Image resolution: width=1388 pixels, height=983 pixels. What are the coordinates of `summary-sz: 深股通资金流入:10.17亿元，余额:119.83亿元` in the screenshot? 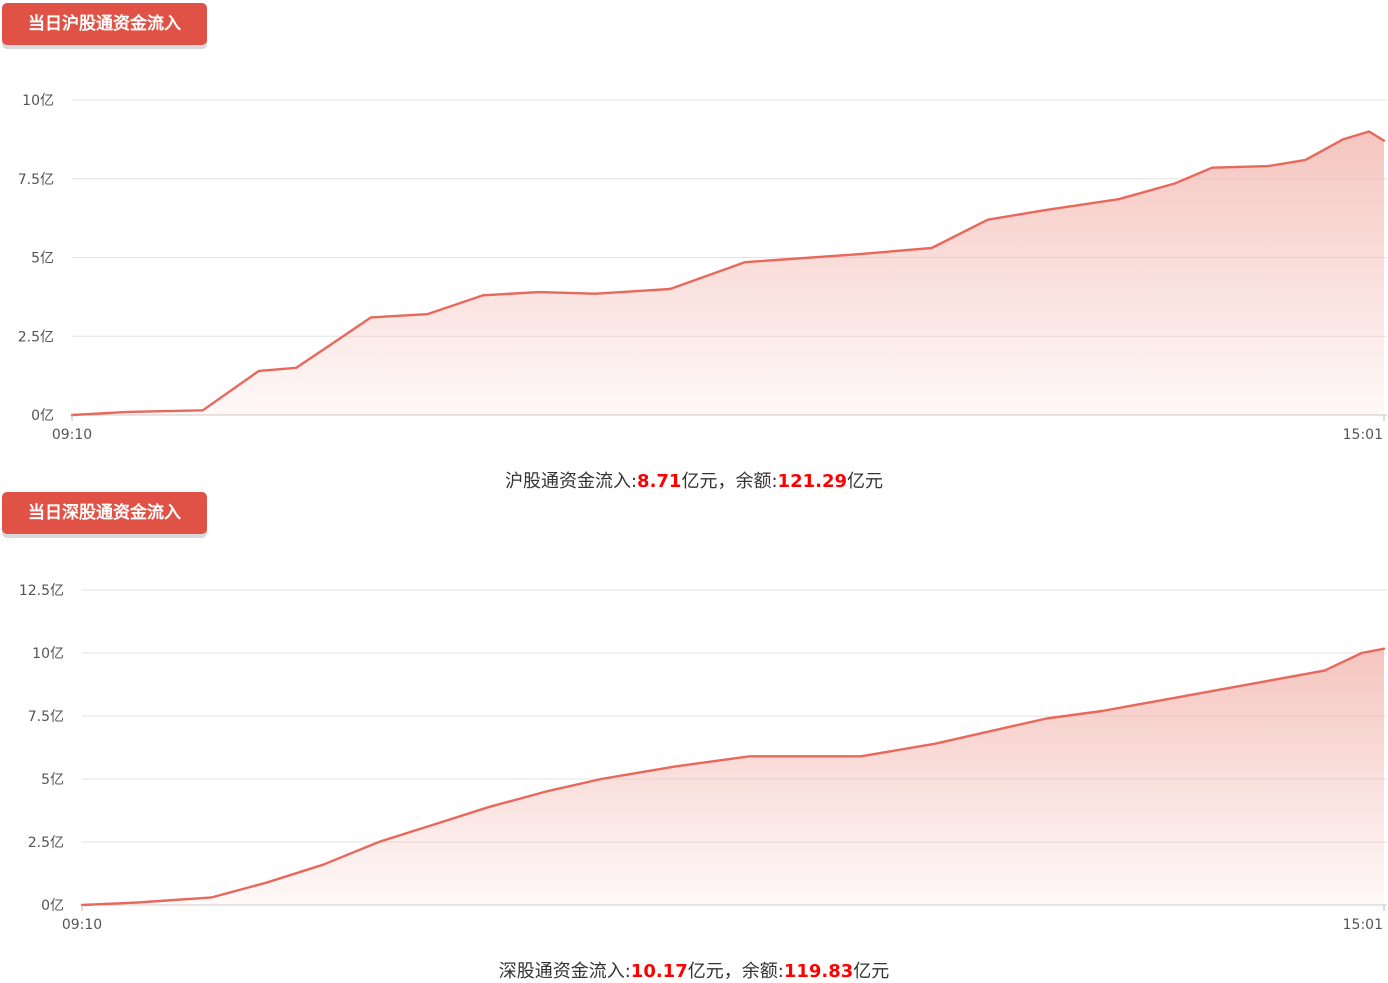 It's located at (694, 970).